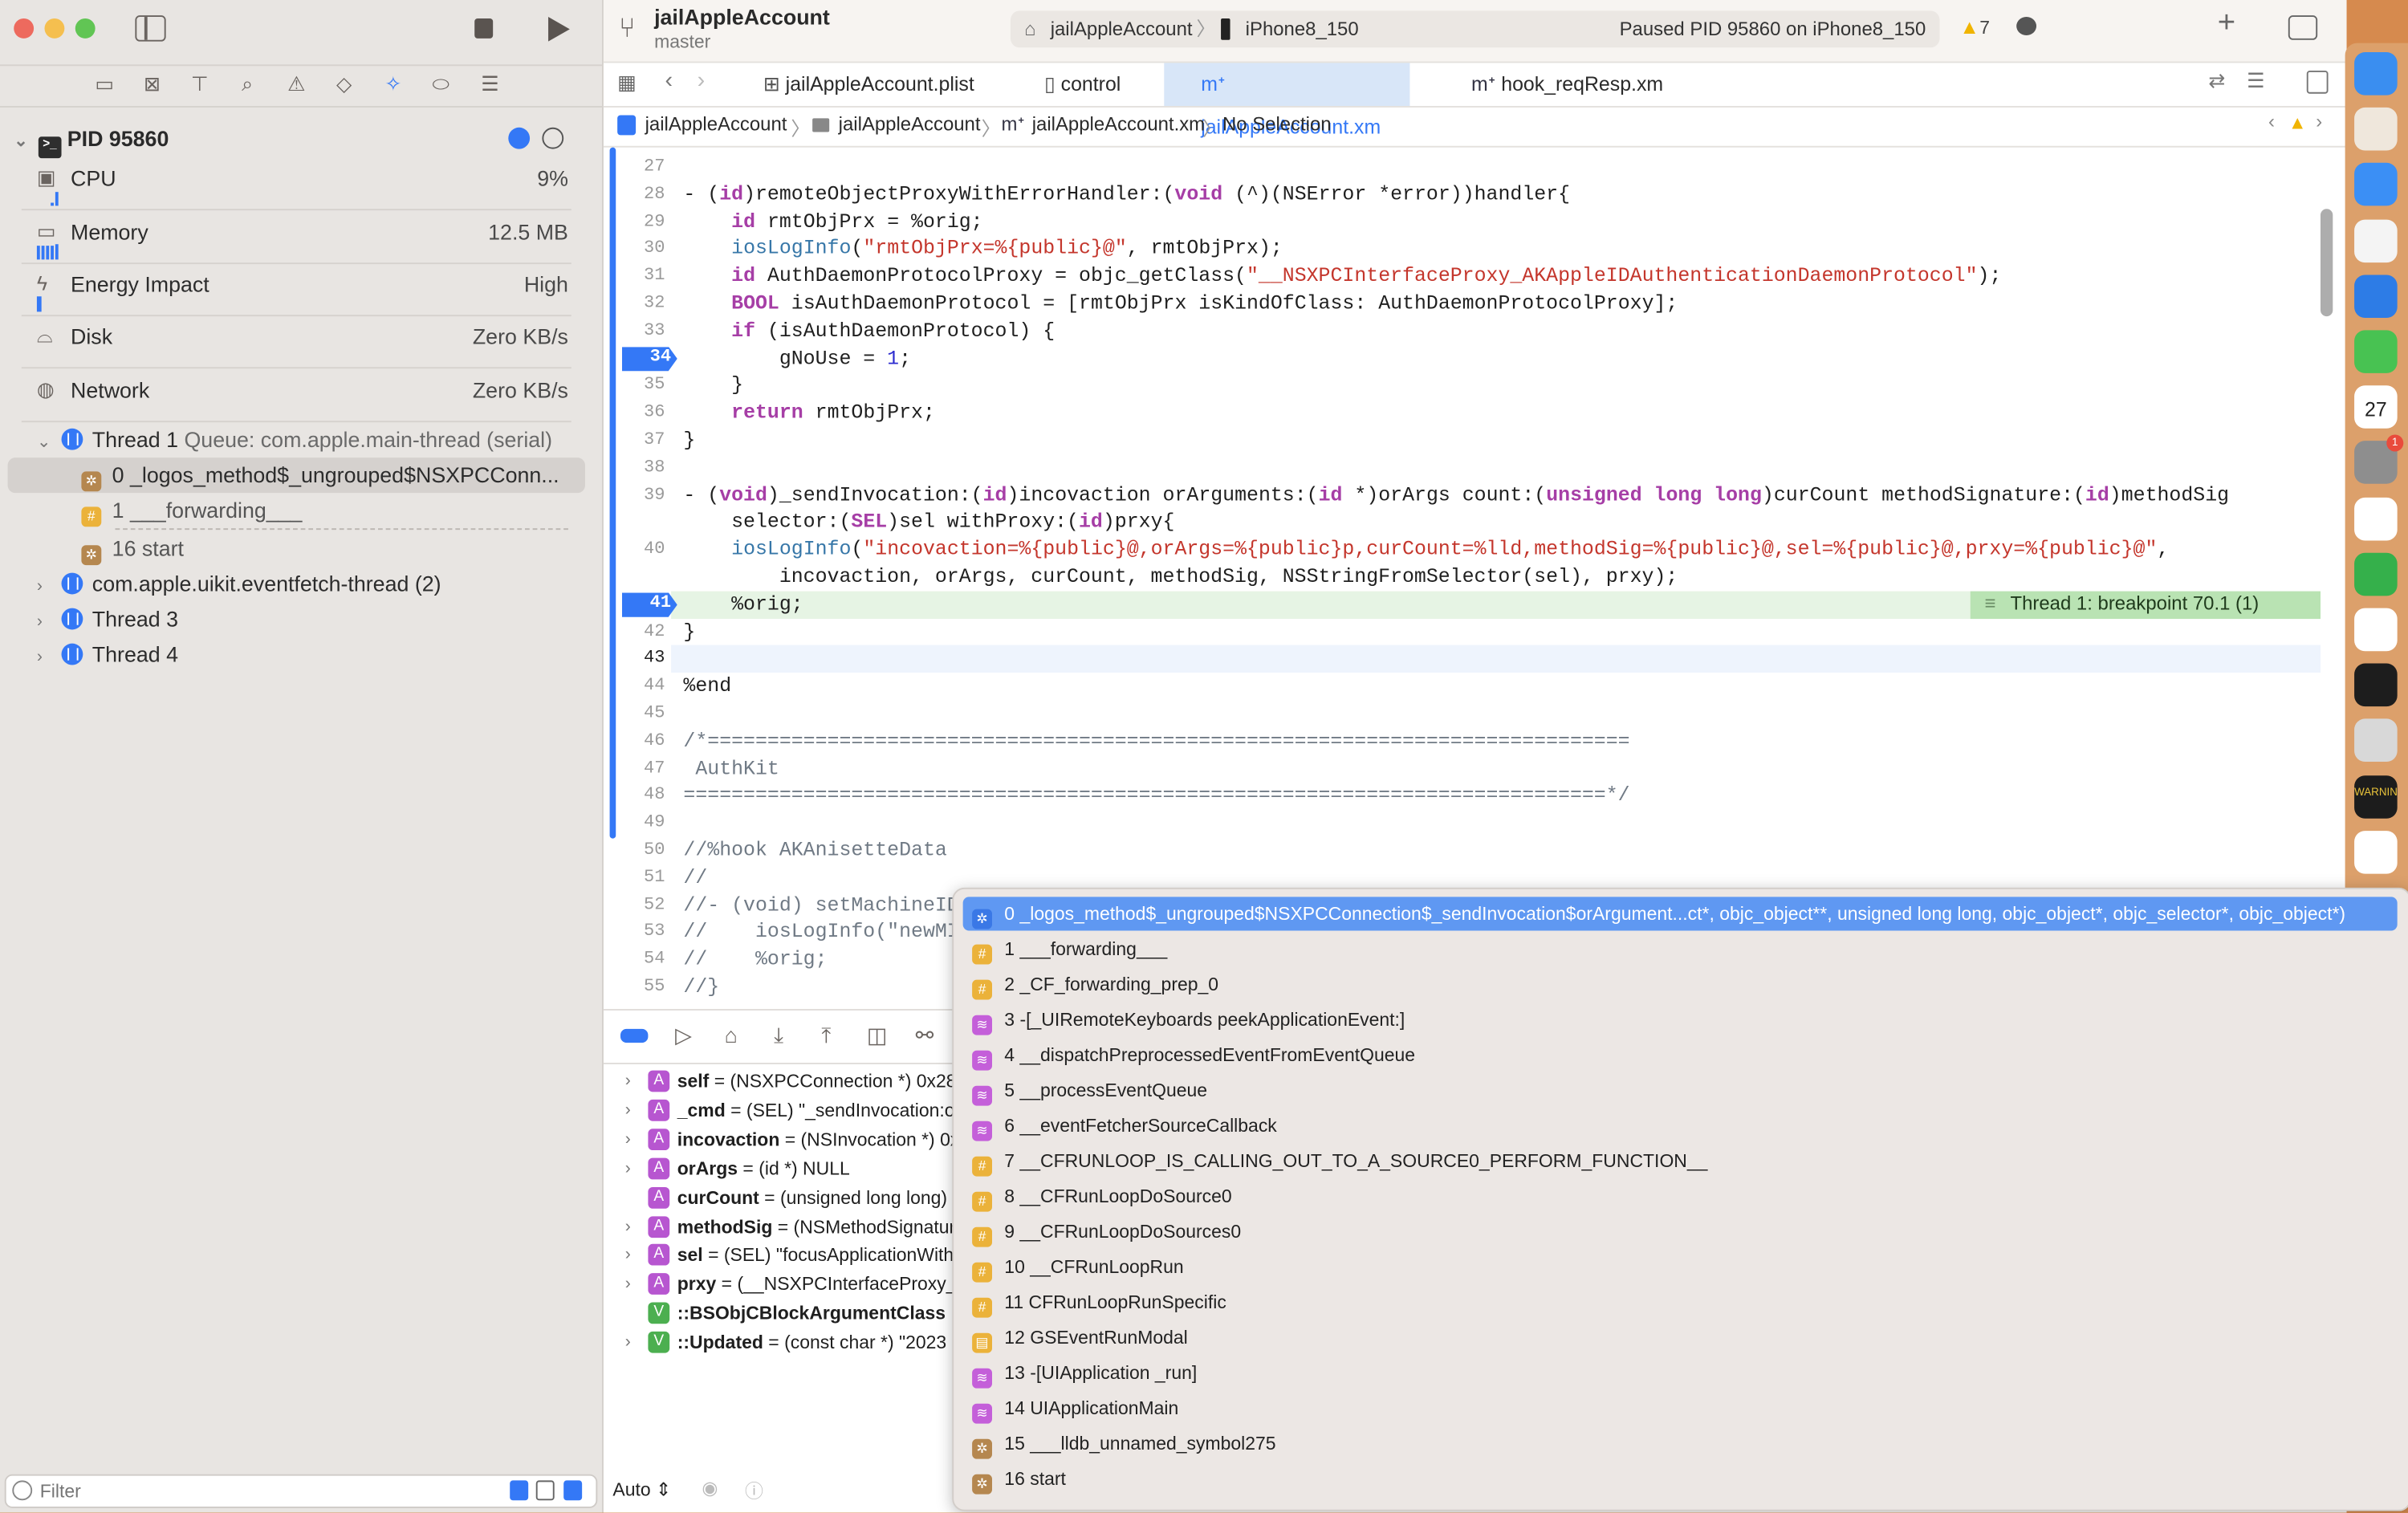 Image resolution: width=2408 pixels, height=1513 pixels. Describe the element at coordinates (2376, 240) in the screenshot. I see `dock-app-photos` at that location.